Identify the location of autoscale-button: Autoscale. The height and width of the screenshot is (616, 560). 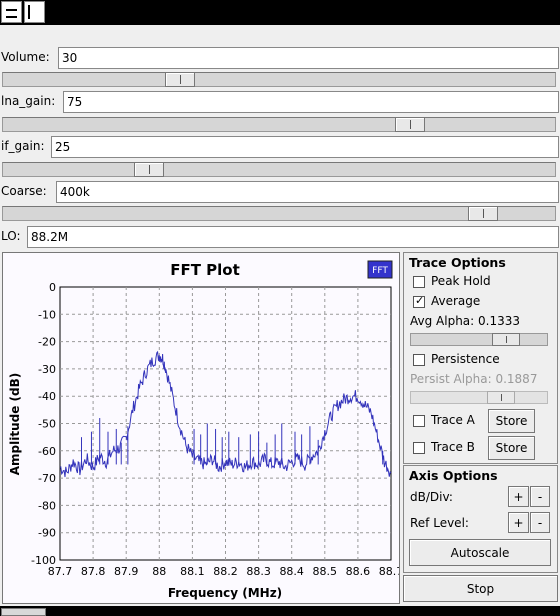
(480, 552).